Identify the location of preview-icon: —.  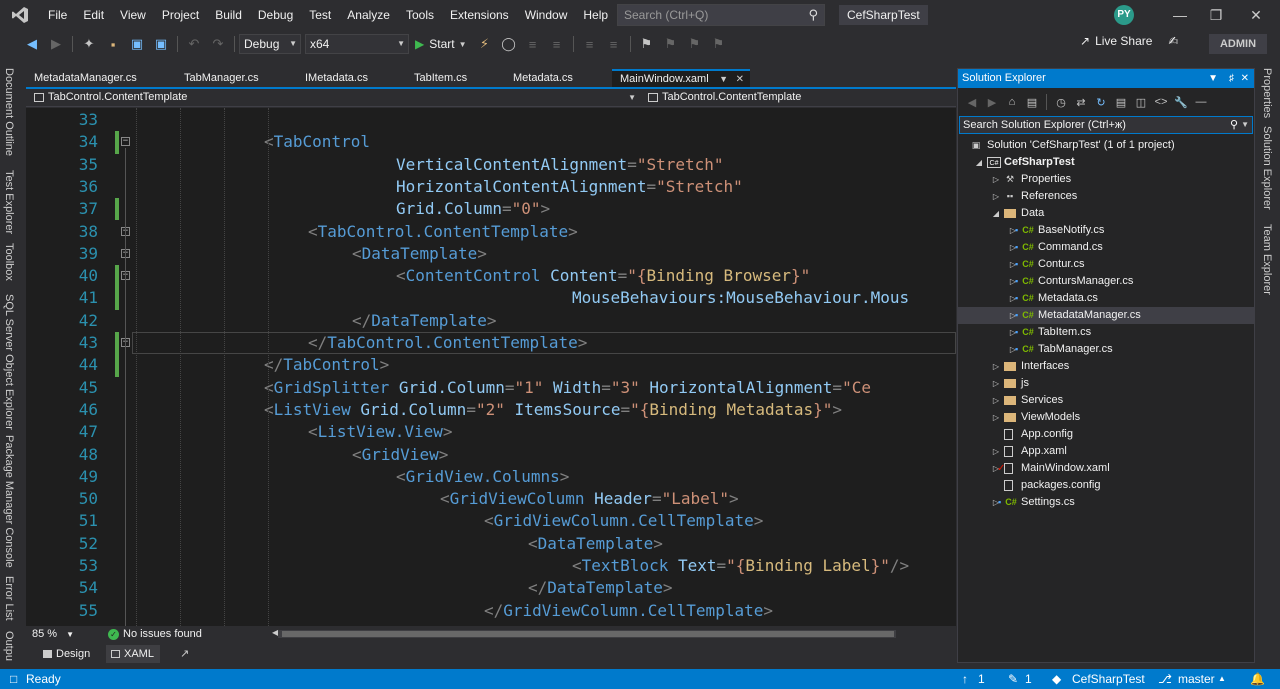
(1201, 102).